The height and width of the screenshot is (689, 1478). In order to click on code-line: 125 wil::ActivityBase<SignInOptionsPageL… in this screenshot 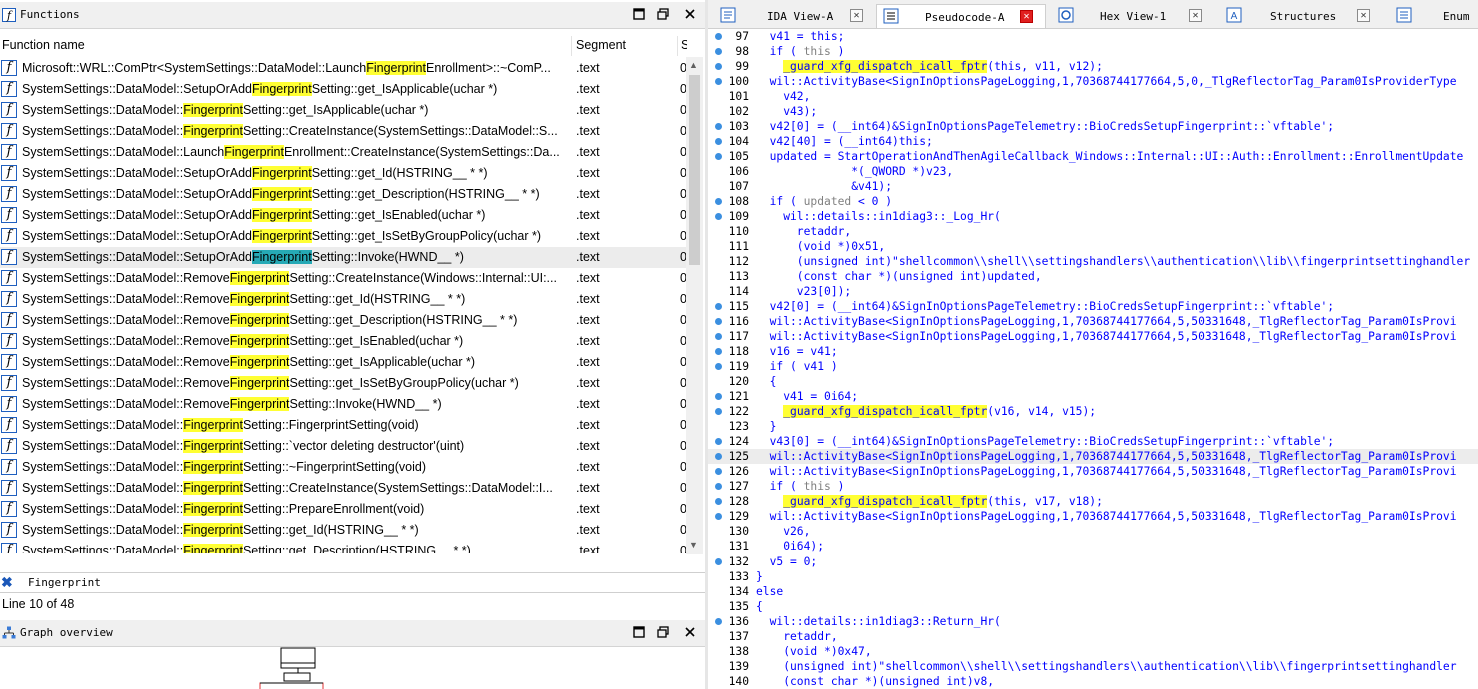, I will do `click(1093, 456)`.